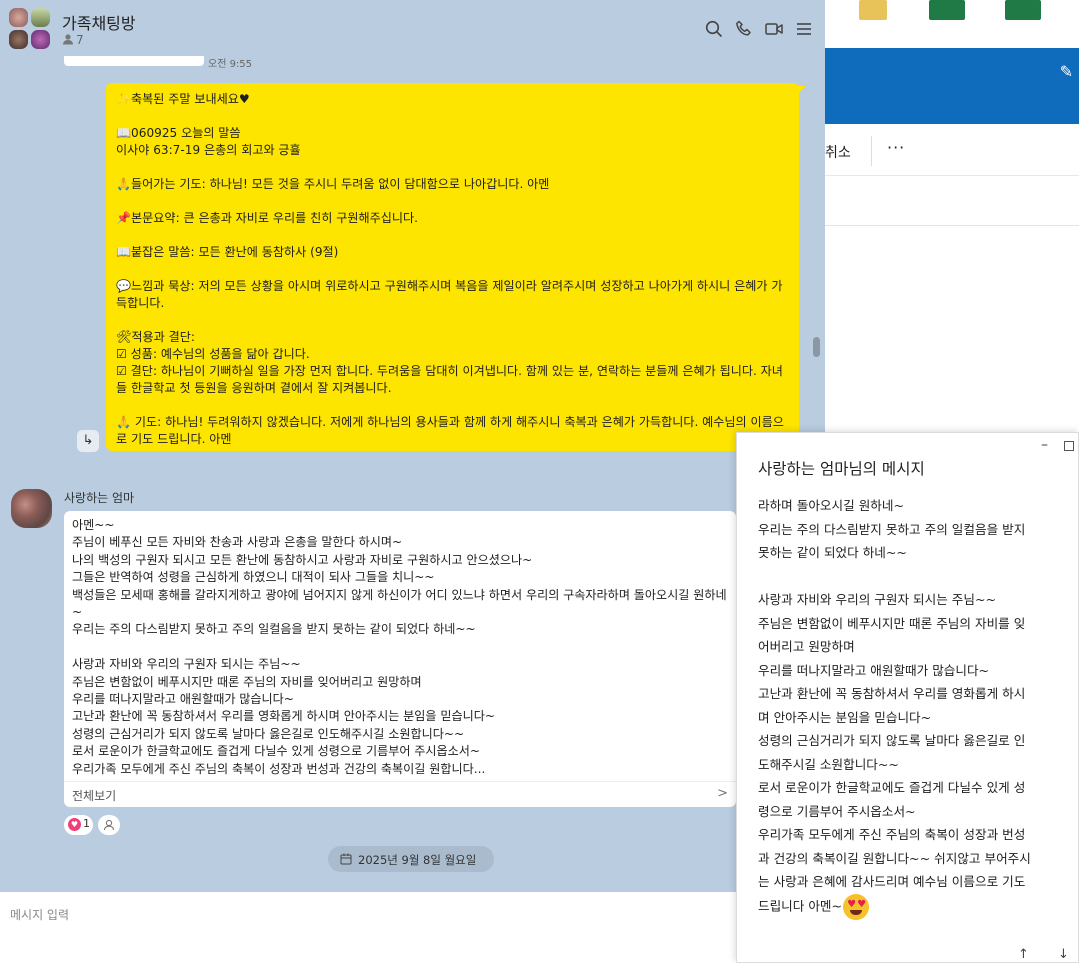  Describe the element at coordinates (94, 796) in the screenshot. I see `see-all-label: 전체보기` at that location.